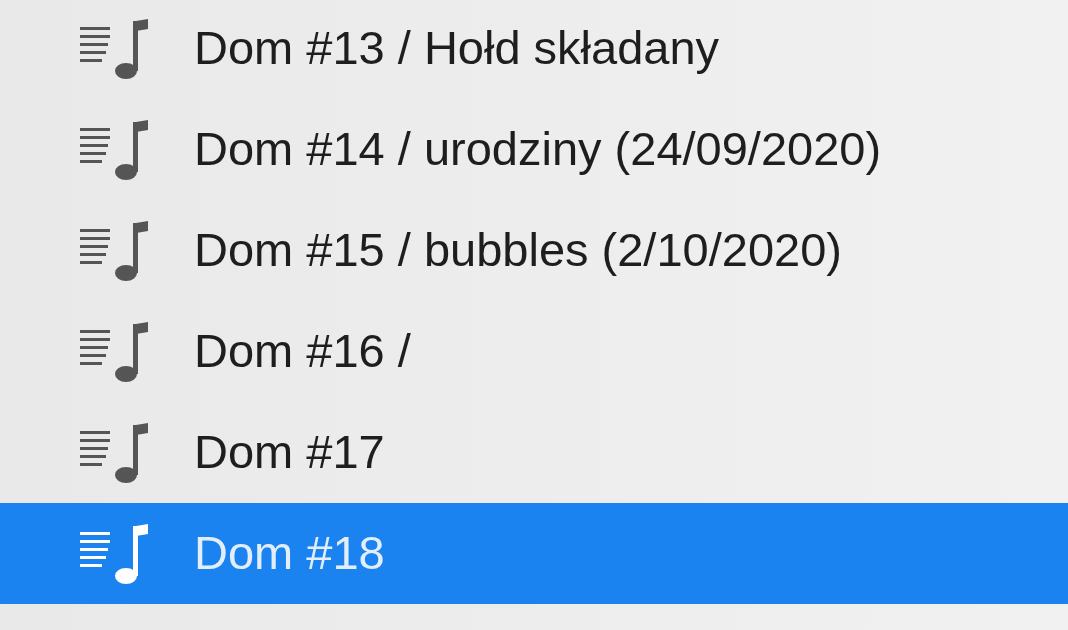  Describe the element at coordinates (289, 553) in the screenshot. I see `playlist-name: Dom #18` at that location.